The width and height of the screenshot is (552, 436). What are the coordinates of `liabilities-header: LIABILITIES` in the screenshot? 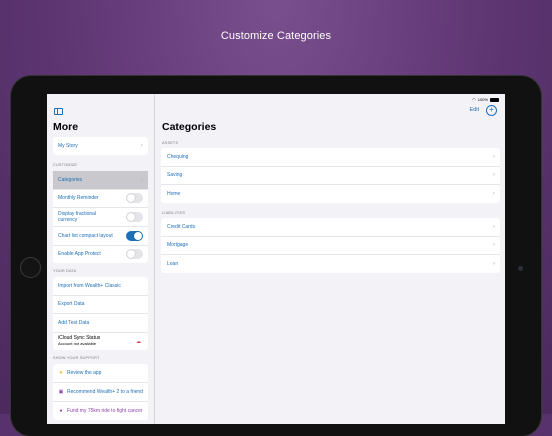 It's located at (174, 213).